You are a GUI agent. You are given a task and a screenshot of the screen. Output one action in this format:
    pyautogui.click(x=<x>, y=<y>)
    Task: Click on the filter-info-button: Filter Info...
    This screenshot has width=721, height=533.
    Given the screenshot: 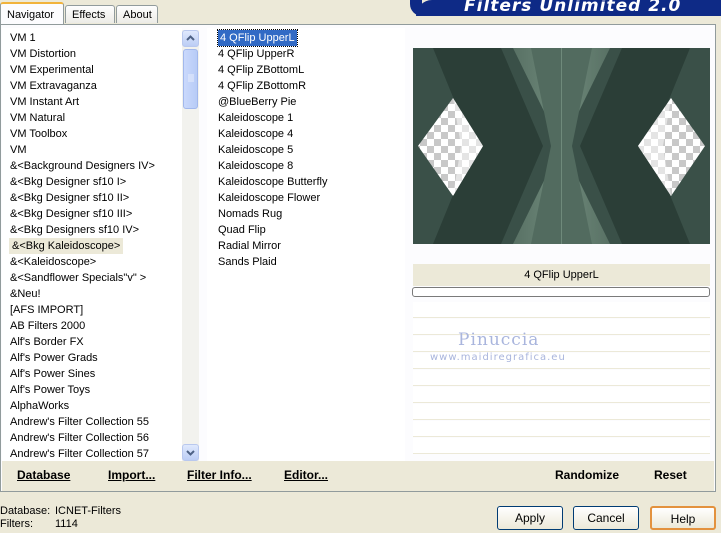 What is the action you would take?
    pyautogui.click(x=219, y=475)
    